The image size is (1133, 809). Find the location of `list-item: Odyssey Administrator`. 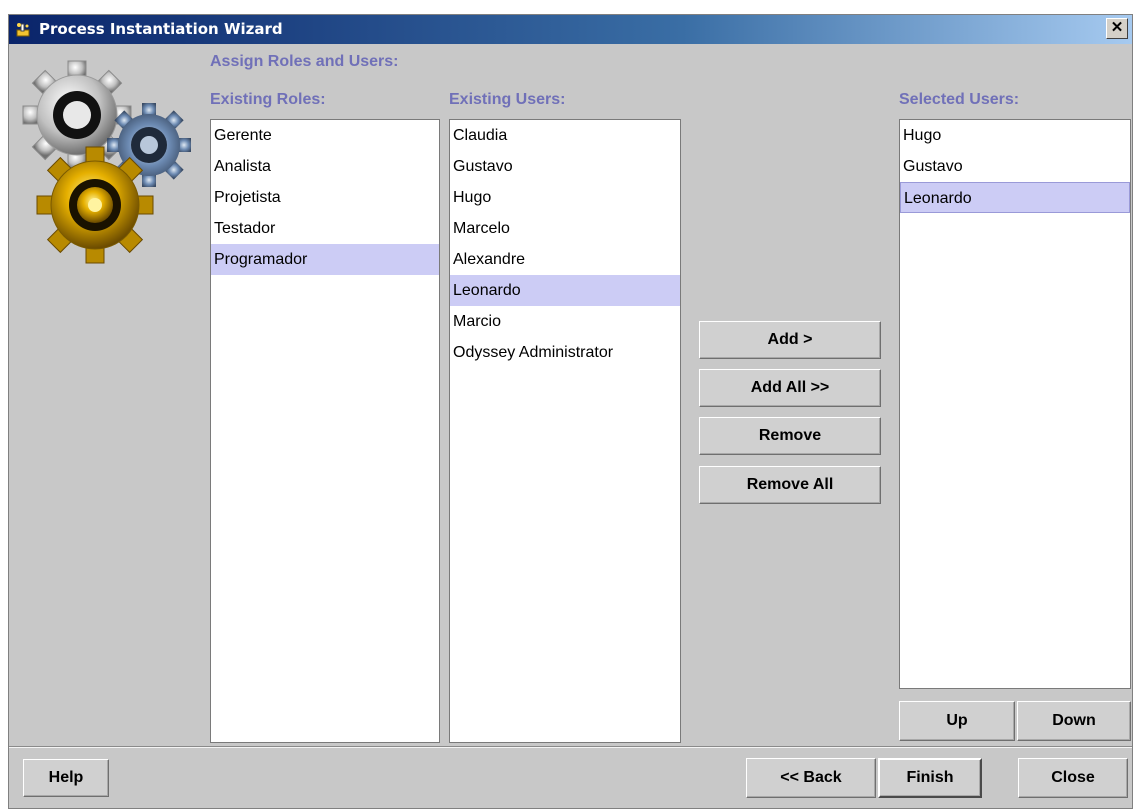

list-item: Odyssey Administrator is located at coordinates (565, 352).